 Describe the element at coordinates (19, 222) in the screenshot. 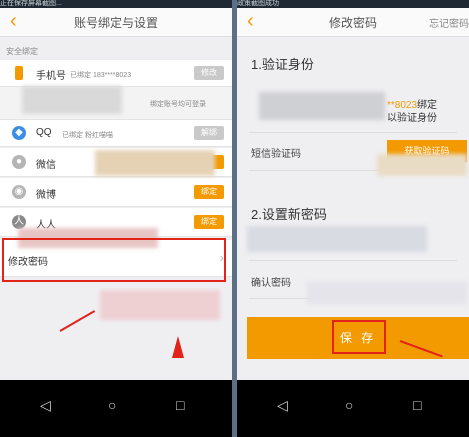

I see `renren-icon: 人` at that location.